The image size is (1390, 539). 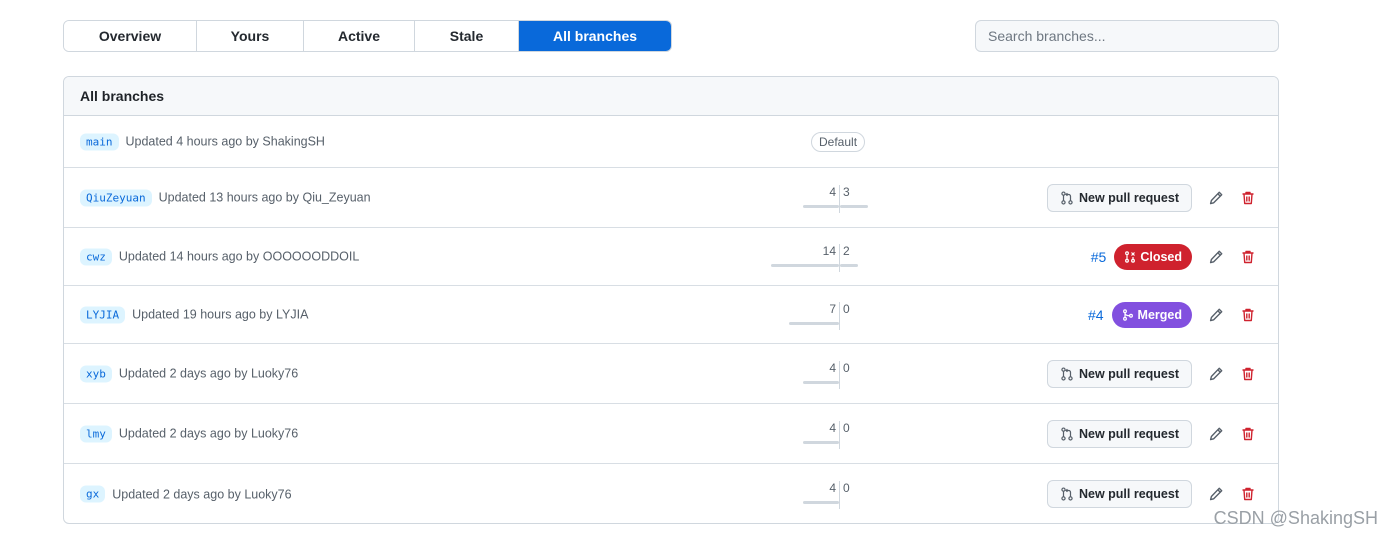 What do you see at coordinates (96, 373) in the screenshot?
I see `branch-name: xyb` at bounding box center [96, 373].